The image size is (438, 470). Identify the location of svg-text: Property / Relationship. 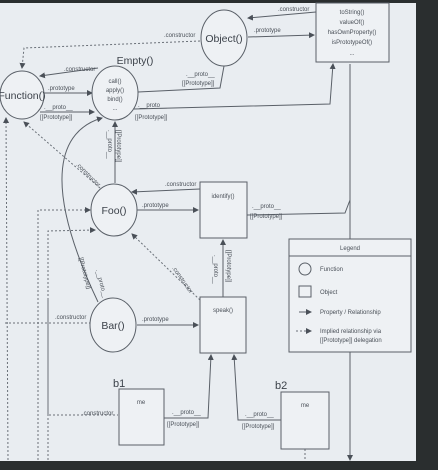
(350, 313).